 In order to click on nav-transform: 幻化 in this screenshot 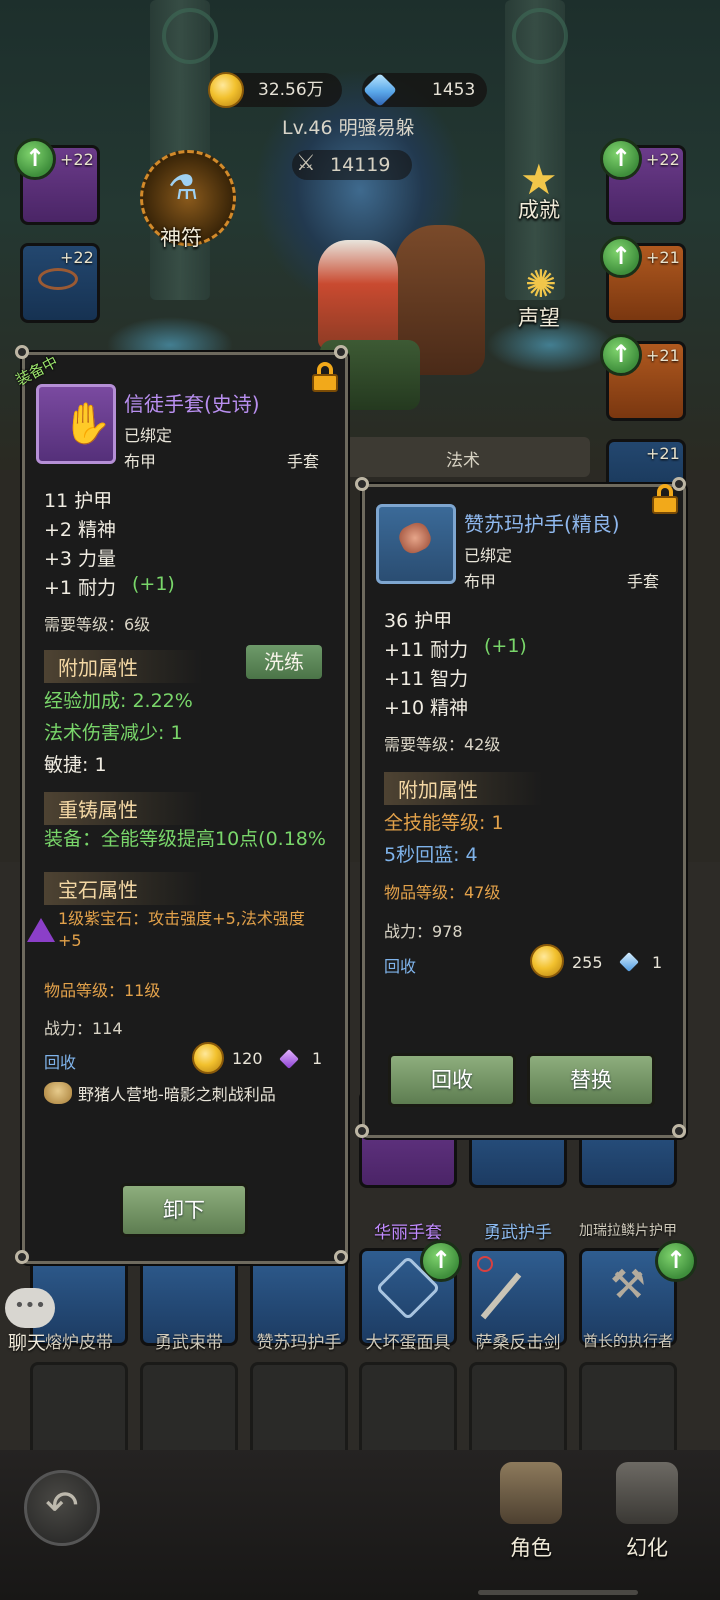, I will do `click(647, 1547)`.